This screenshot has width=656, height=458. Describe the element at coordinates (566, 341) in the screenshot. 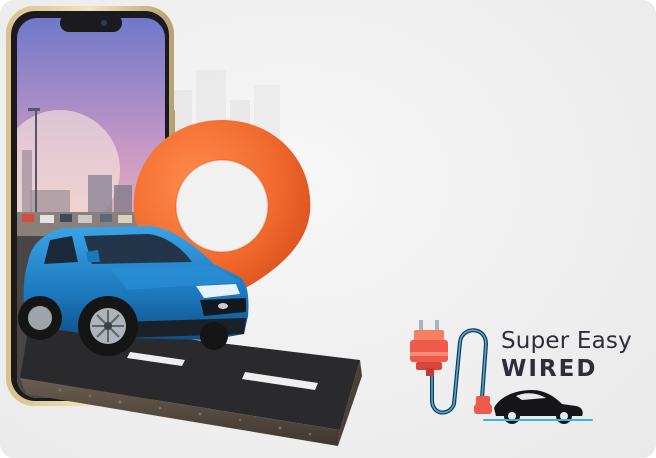

I see `badge-title: Super Easy` at that location.